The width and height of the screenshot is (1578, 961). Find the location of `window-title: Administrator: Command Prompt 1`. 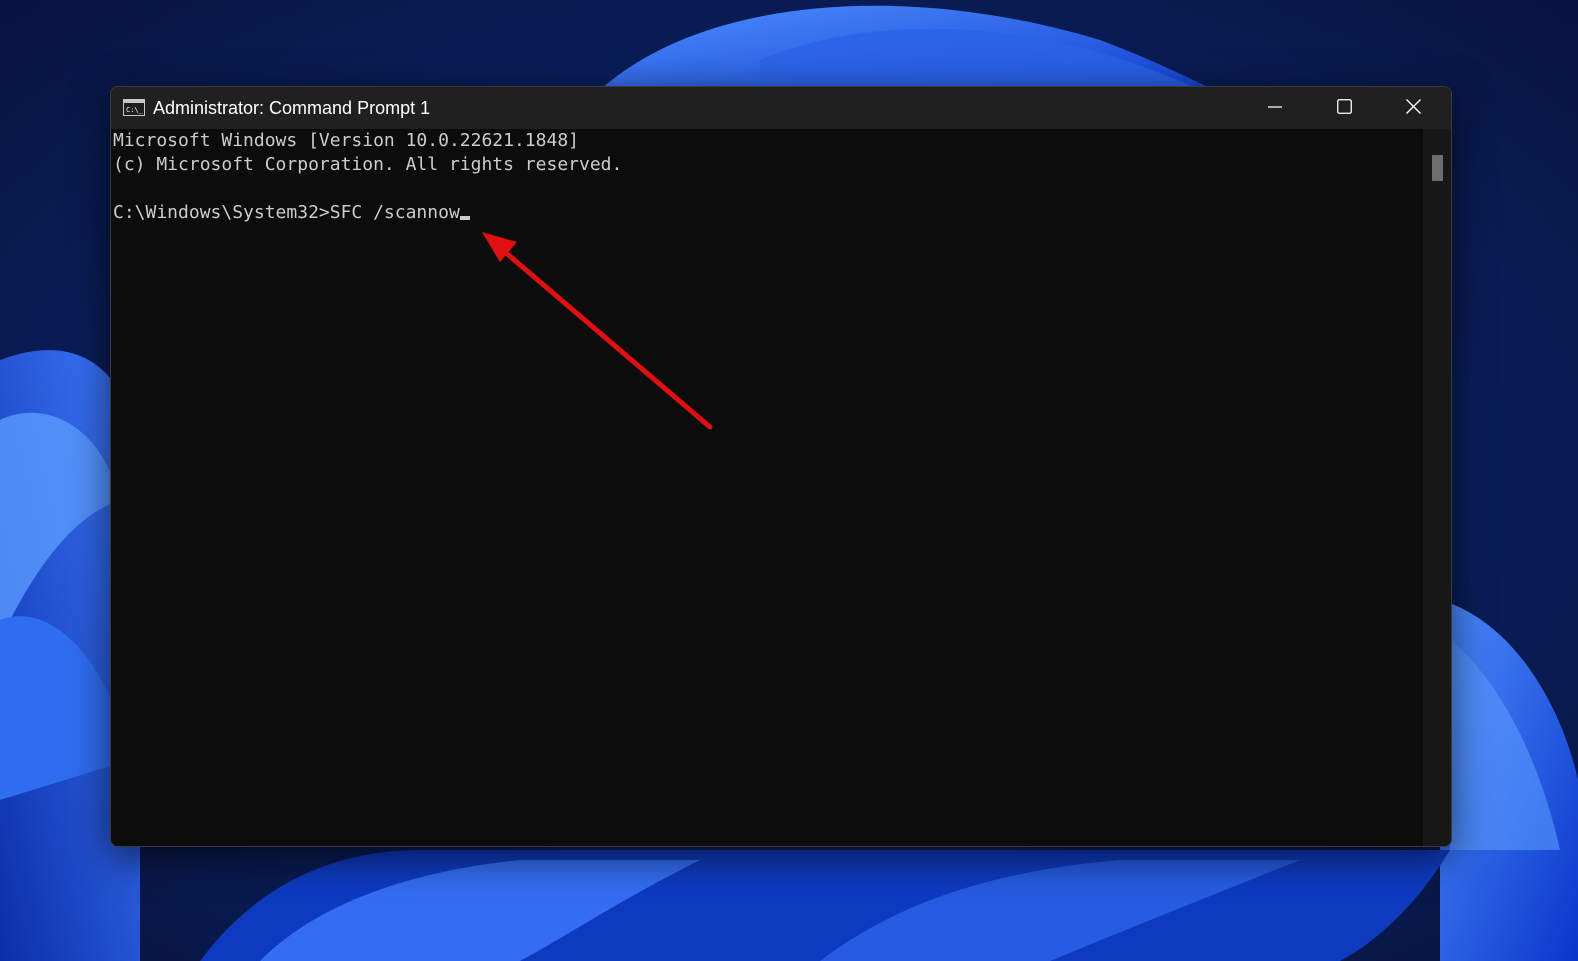

window-title: Administrator: Command Prompt 1 is located at coordinates (292, 108).